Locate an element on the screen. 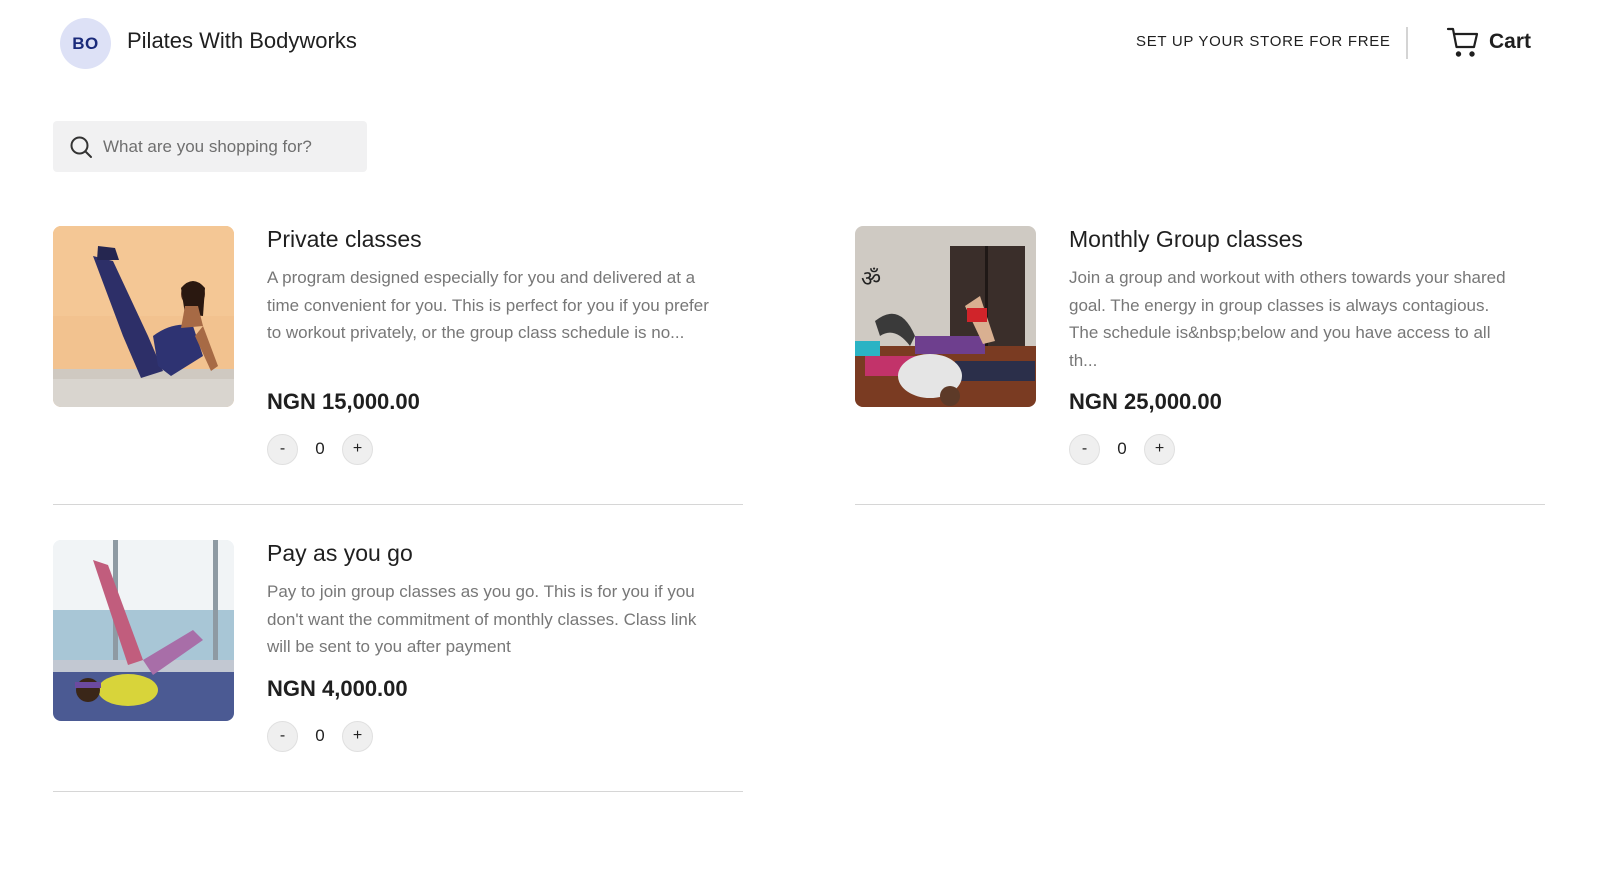 This screenshot has height=896, width=1600. product-title: Monthly Group classes is located at coordinates (1186, 239).